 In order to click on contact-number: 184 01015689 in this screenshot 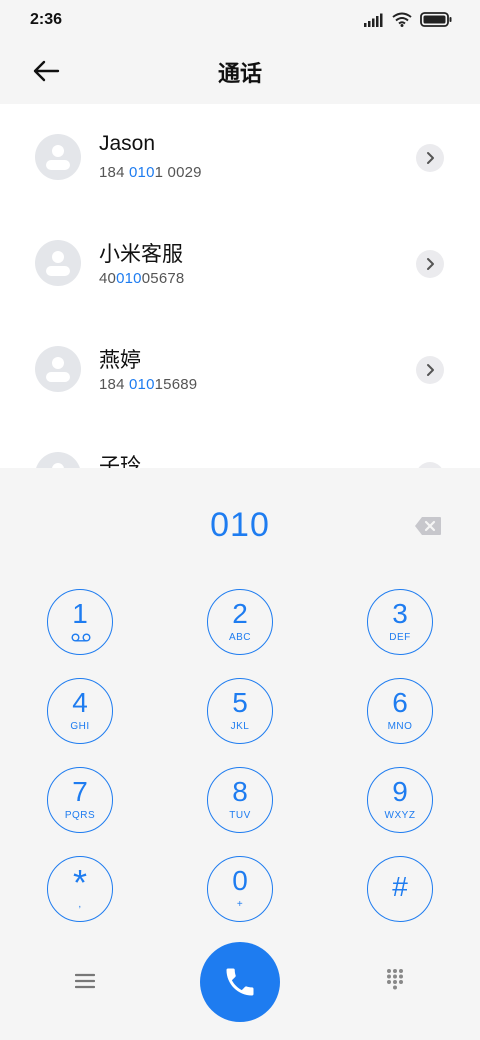, I will do `click(148, 384)`.